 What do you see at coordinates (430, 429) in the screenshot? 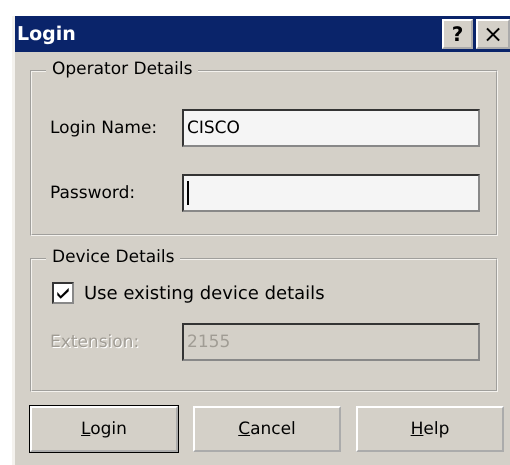
I see `dialog-button: Help` at bounding box center [430, 429].